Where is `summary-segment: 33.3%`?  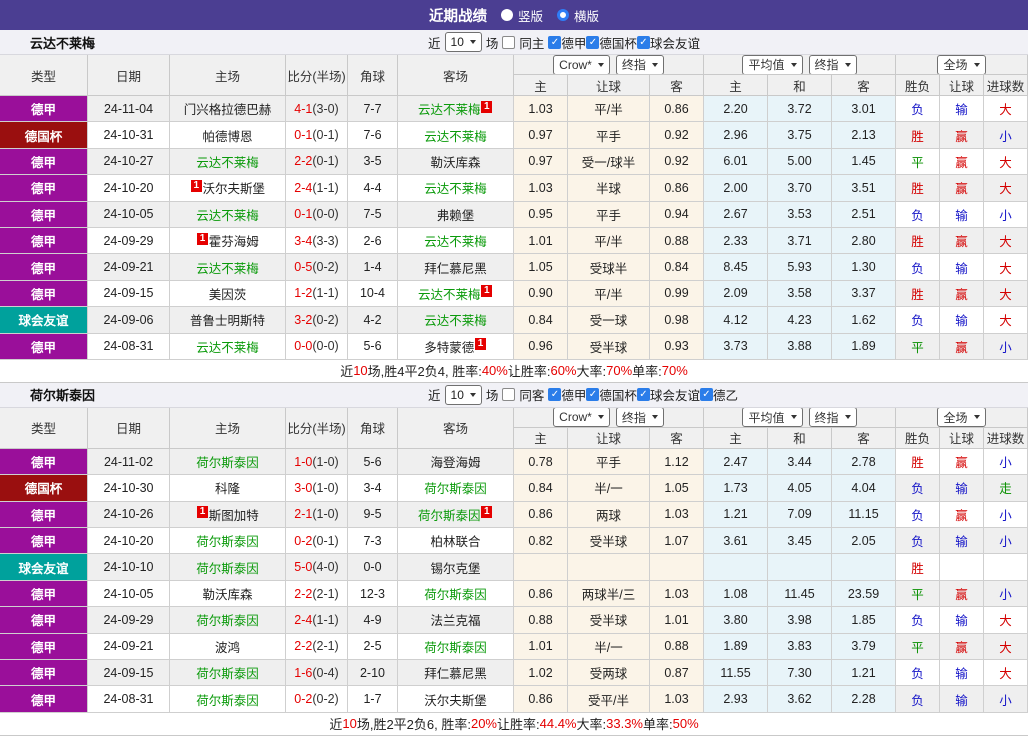 summary-segment: 33.3% is located at coordinates (624, 724).